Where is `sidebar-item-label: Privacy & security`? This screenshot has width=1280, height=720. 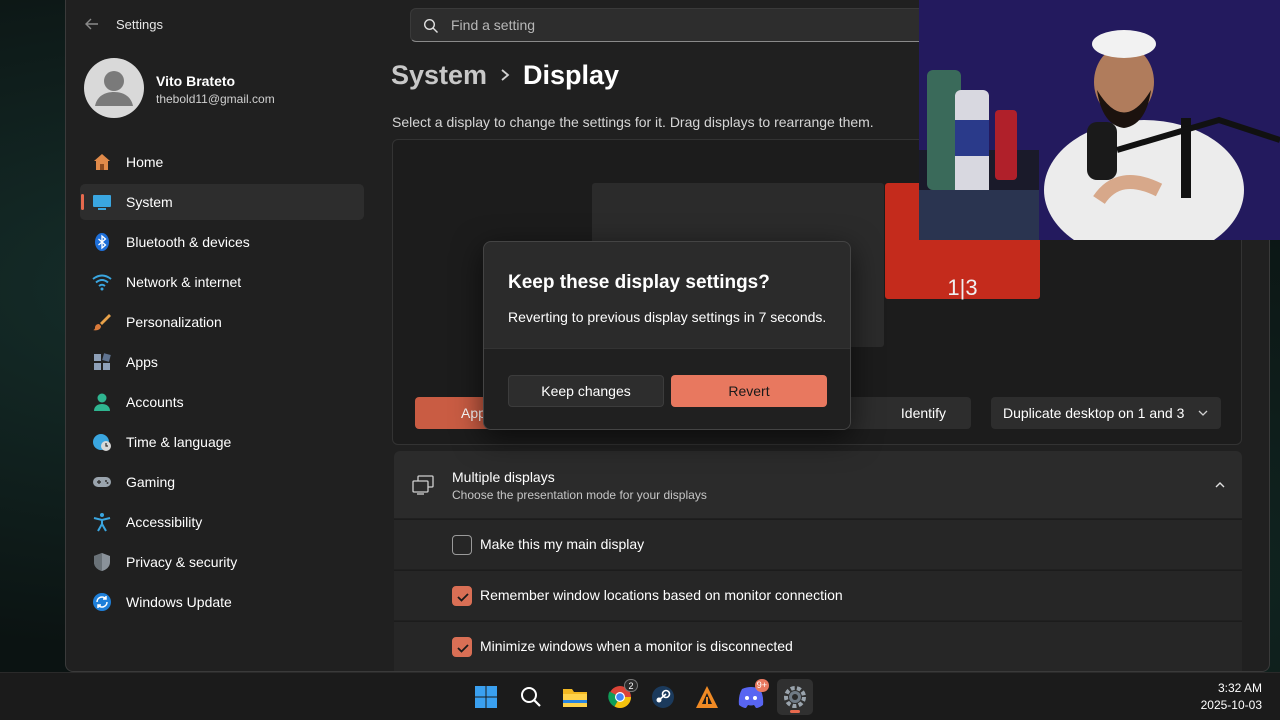
sidebar-item-label: Privacy & security is located at coordinates (182, 562).